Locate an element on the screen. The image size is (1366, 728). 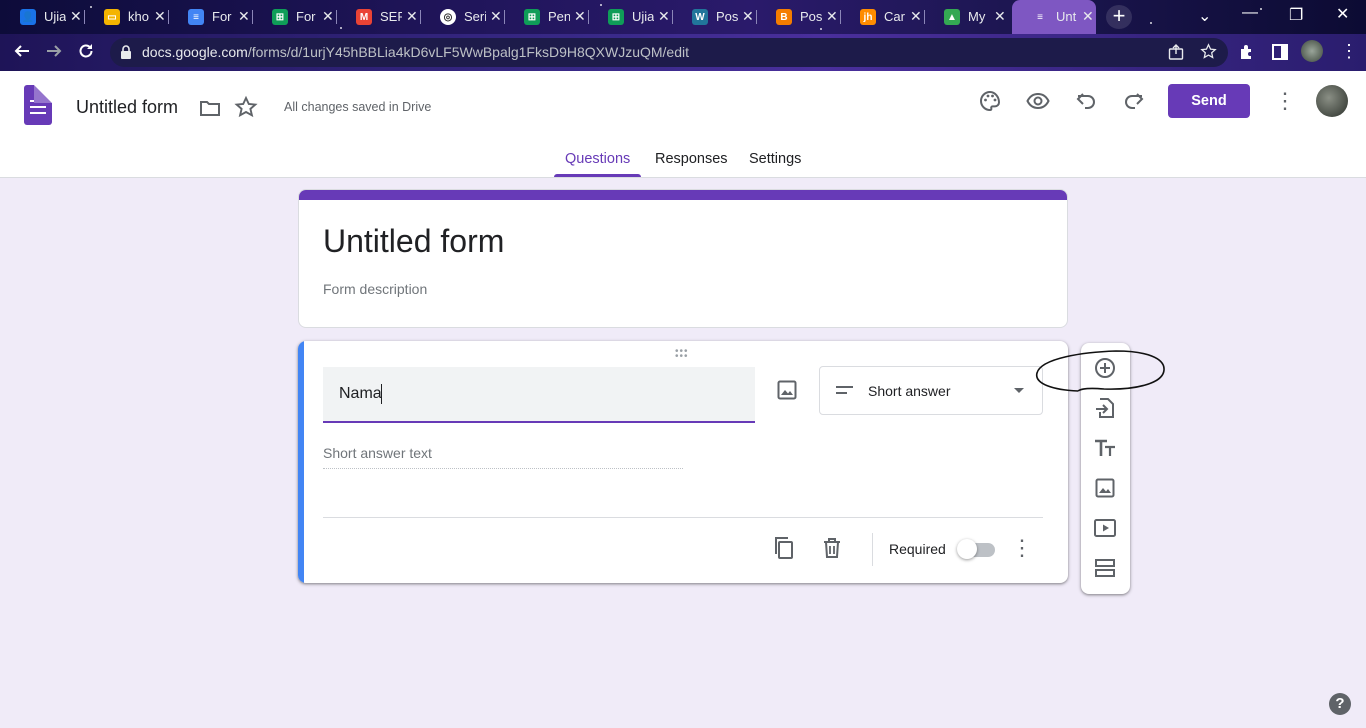
browser-tab: B Pos ✕ is located at coordinates (798, 17).